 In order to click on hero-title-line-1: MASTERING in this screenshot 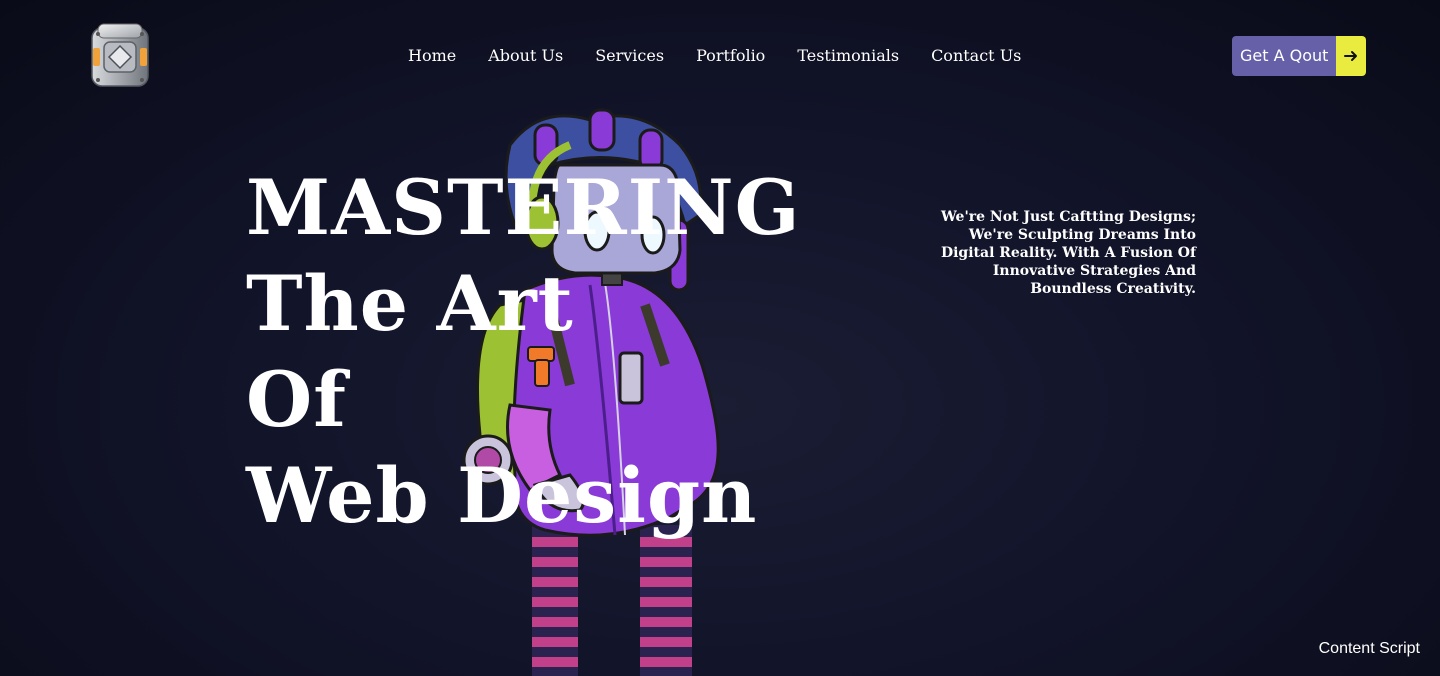, I will do `click(523, 207)`.